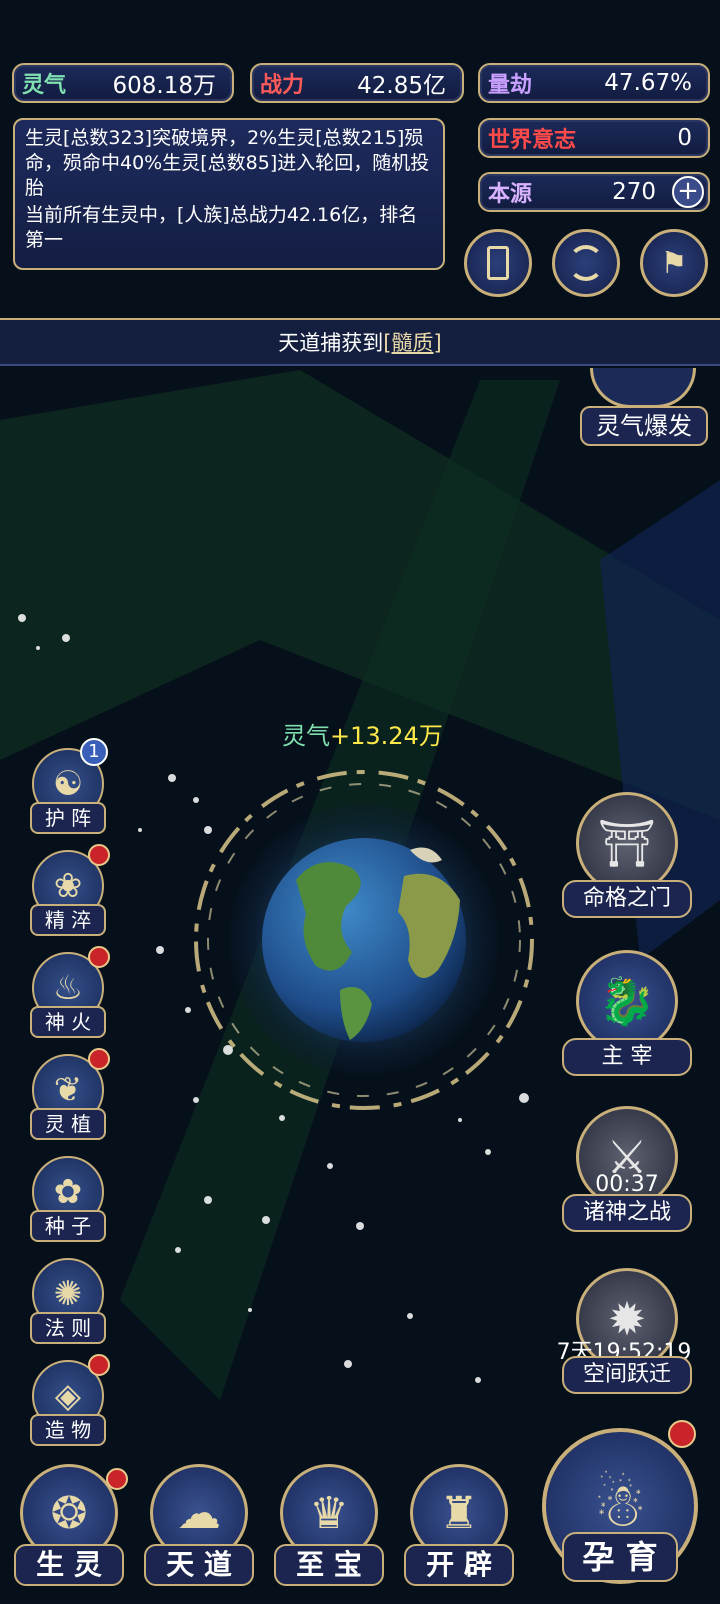 This screenshot has width=720, height=1604. I want to click on bottom-nav-tiandao: ☁ 天 道, so click(199, 1534).